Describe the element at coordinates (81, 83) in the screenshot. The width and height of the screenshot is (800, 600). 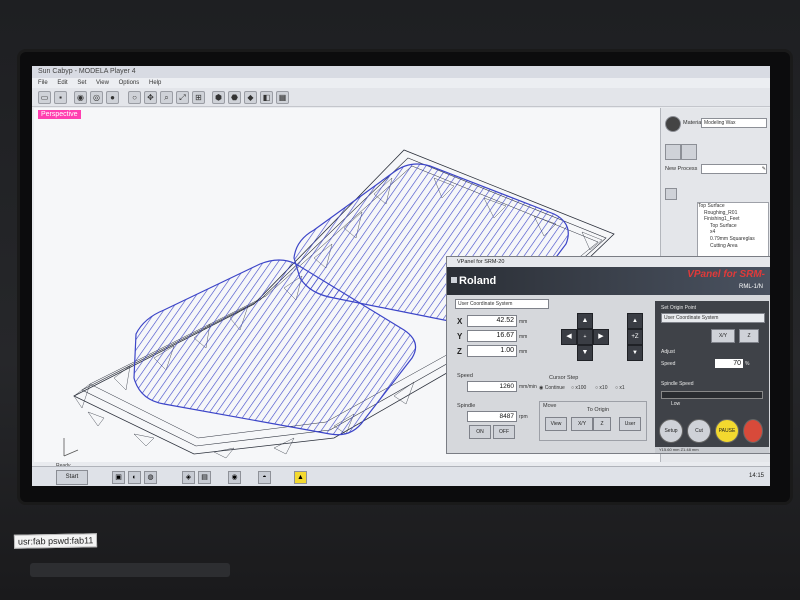
I see `menu-set: Set` at that location.